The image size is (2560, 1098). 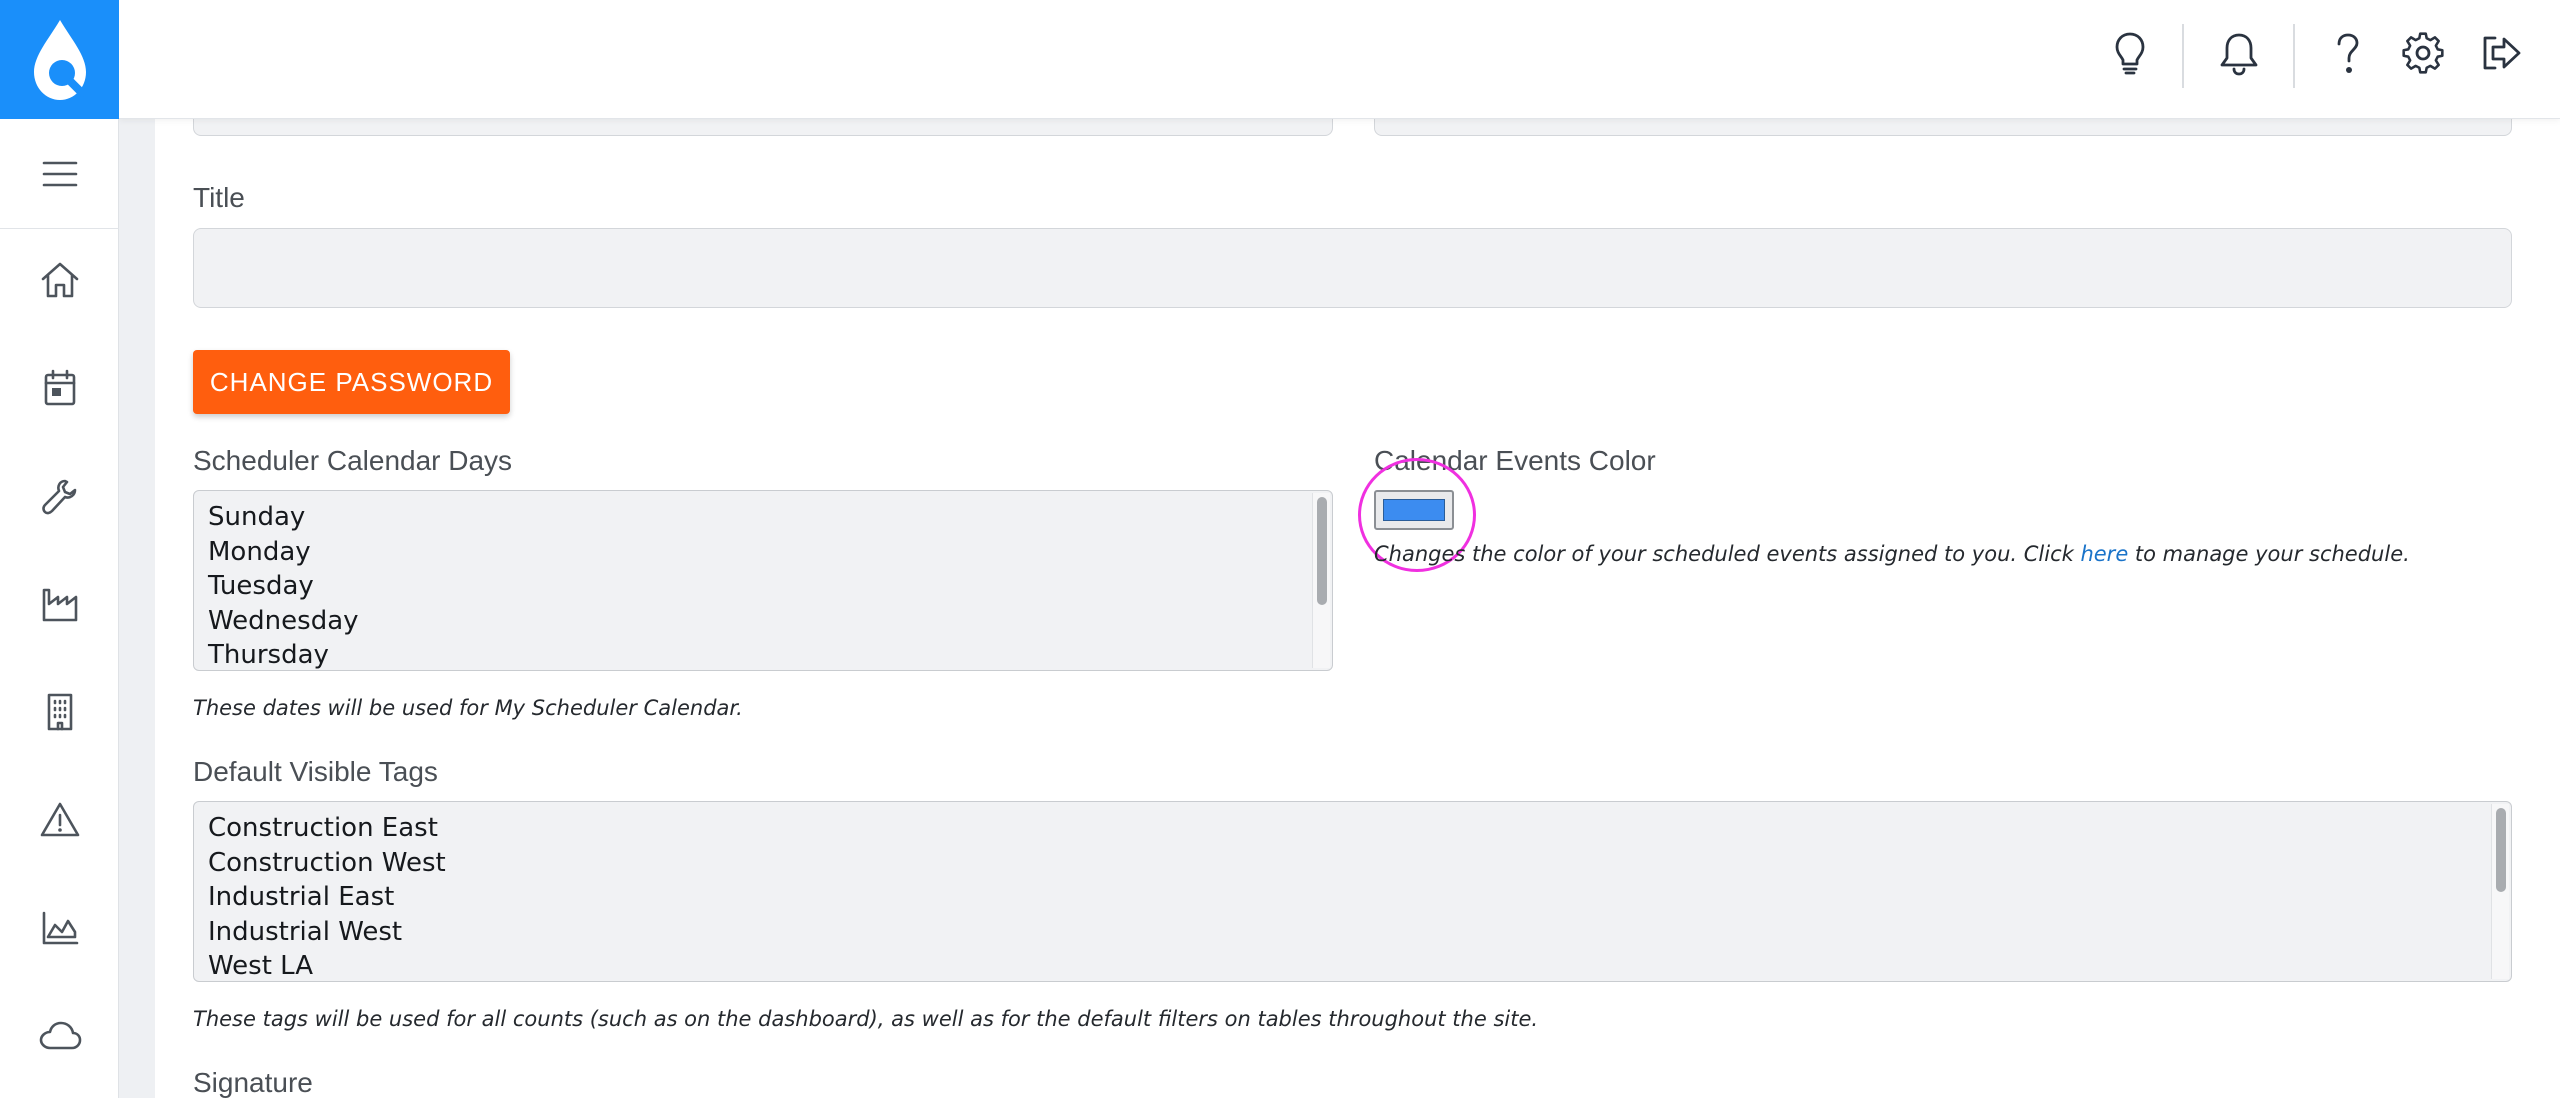 What do you see at coordinates (763, 621) in the screenshot?
I see `list-item: Wednesday` at bounding box center [763, 621].